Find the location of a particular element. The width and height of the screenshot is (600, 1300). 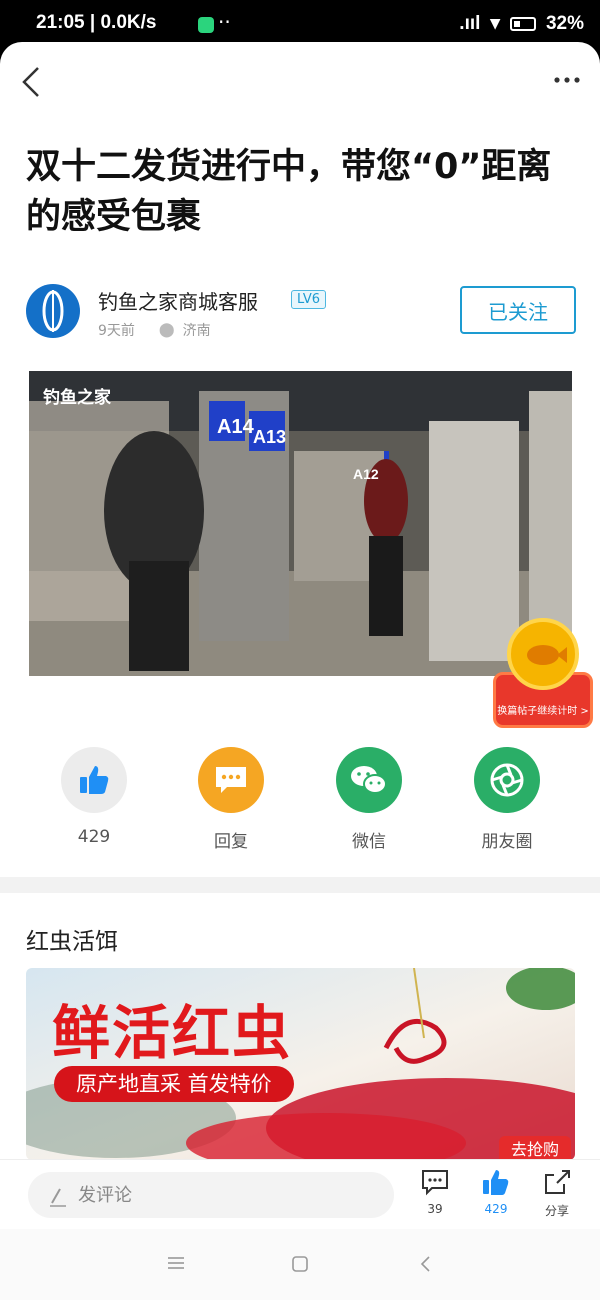

menu-icon is located at coordinates (176, 1263).